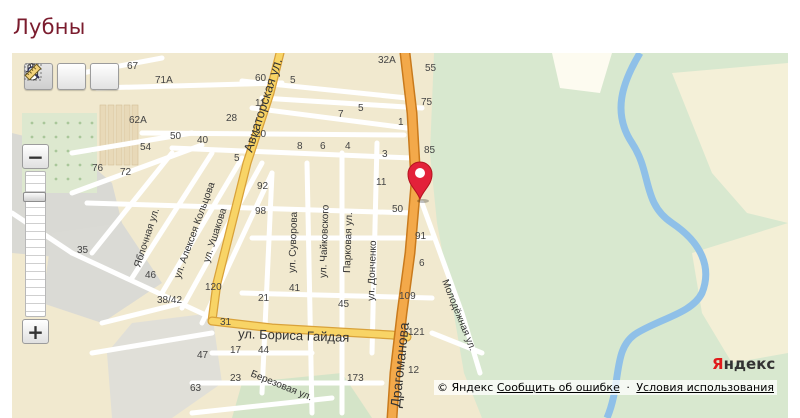 The image size is (800, 418). Describe the element at coordinates (83, 250) in the screenshot. I see `house-number: 35` at that location.